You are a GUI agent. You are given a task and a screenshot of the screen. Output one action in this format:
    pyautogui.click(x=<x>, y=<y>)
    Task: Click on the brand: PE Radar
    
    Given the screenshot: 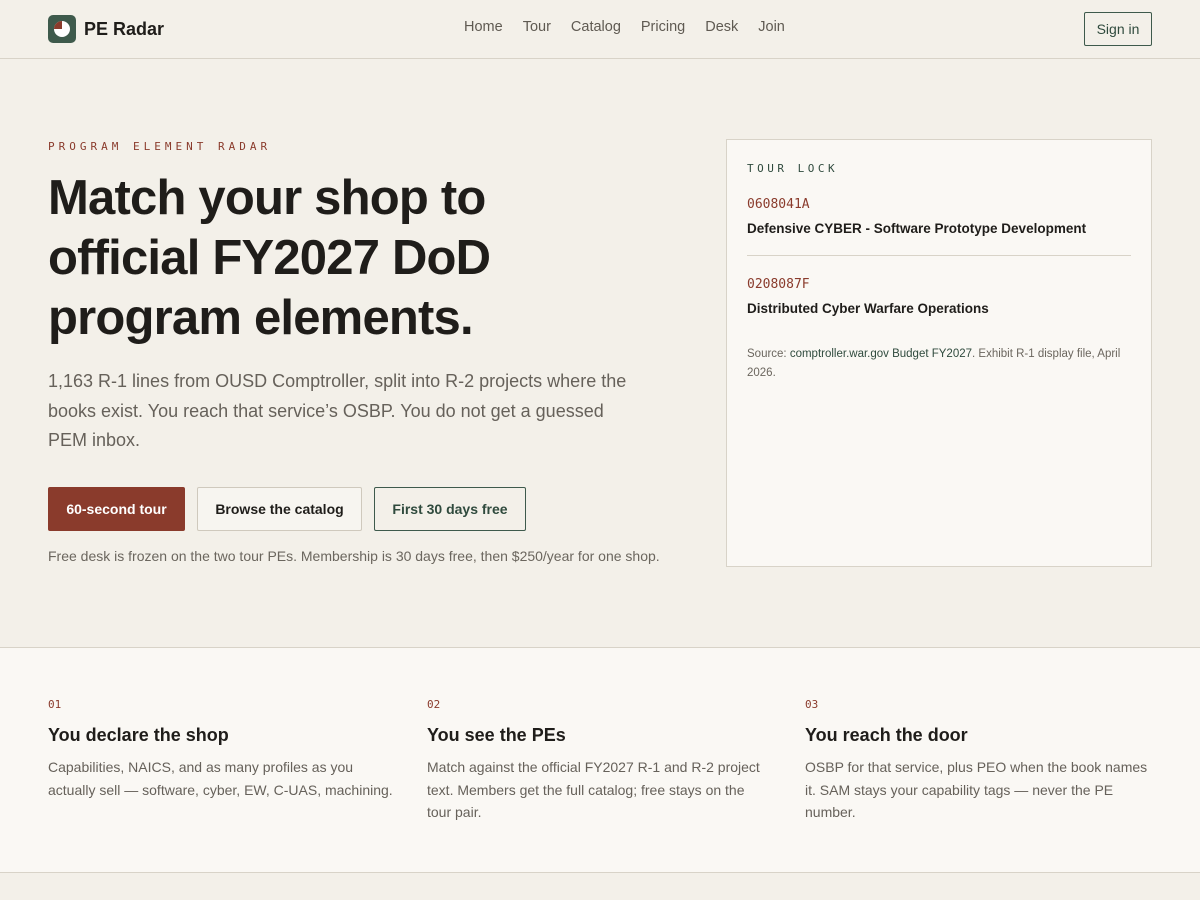 What is the action you would take?
    pyautogui.click(x=106, y=29)
    